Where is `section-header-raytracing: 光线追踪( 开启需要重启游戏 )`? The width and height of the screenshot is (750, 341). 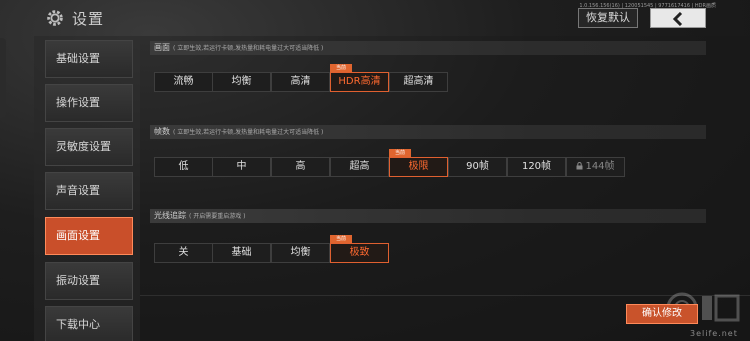
section-header-raytracing: 光线追踪( 开启需要重启游戏 ) is located at coordinates (428, 216).